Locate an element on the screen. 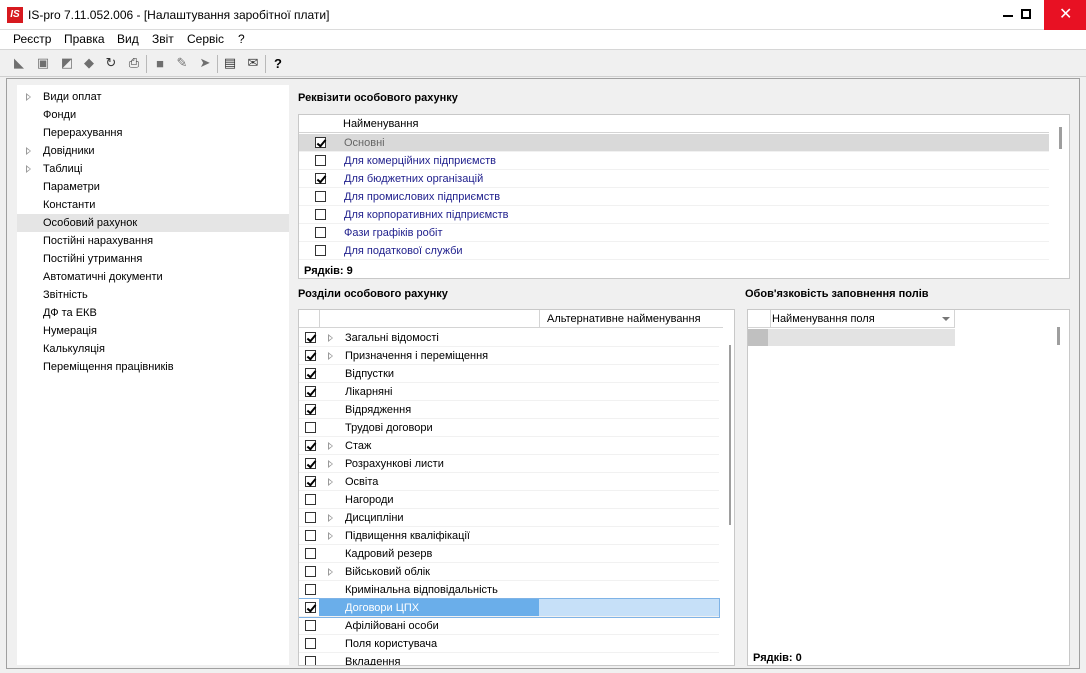 Image resolution: width=1086 pixels, height=673 pixels. section-row: Афілійовані особи is located at coordinates (509, 626).